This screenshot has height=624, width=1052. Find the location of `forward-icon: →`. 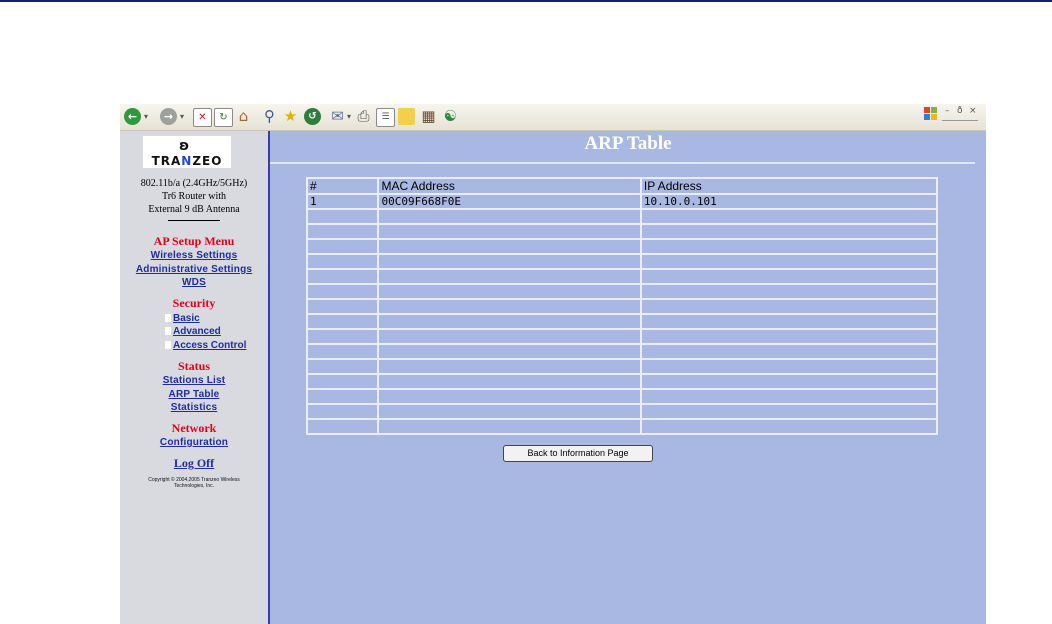

forward-icon: → is located at coordinates (168, 116).